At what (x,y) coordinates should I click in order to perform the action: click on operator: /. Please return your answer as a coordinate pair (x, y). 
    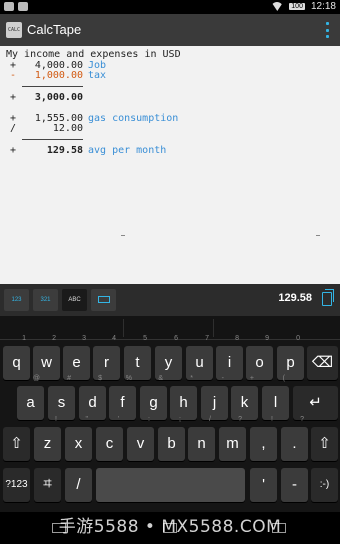
    Looking at the image, I should click on (13, 128).